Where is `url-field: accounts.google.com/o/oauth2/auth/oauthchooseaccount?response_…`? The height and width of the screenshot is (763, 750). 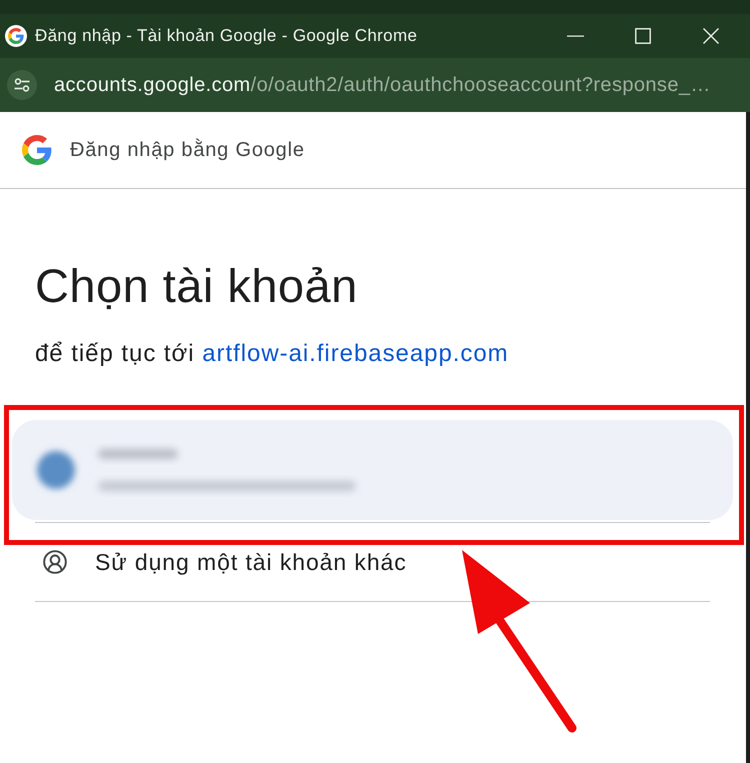
url-field: accounts.google.com/o/oauth2/auth/oauthchooseaccount?response_… is located at coordinates (382, 85).